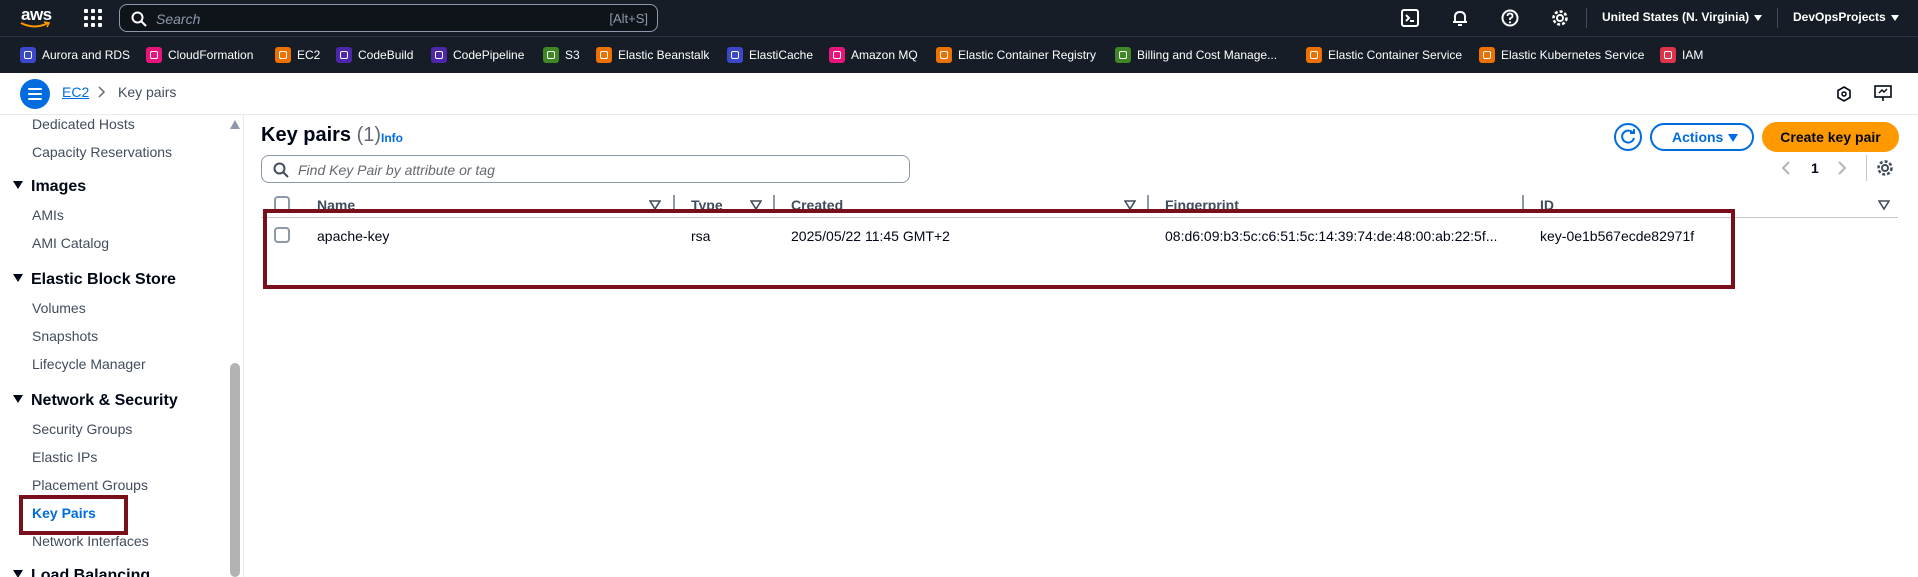 The image size is (1918, 577). I want to click on s3-icon, so click(551, 55).